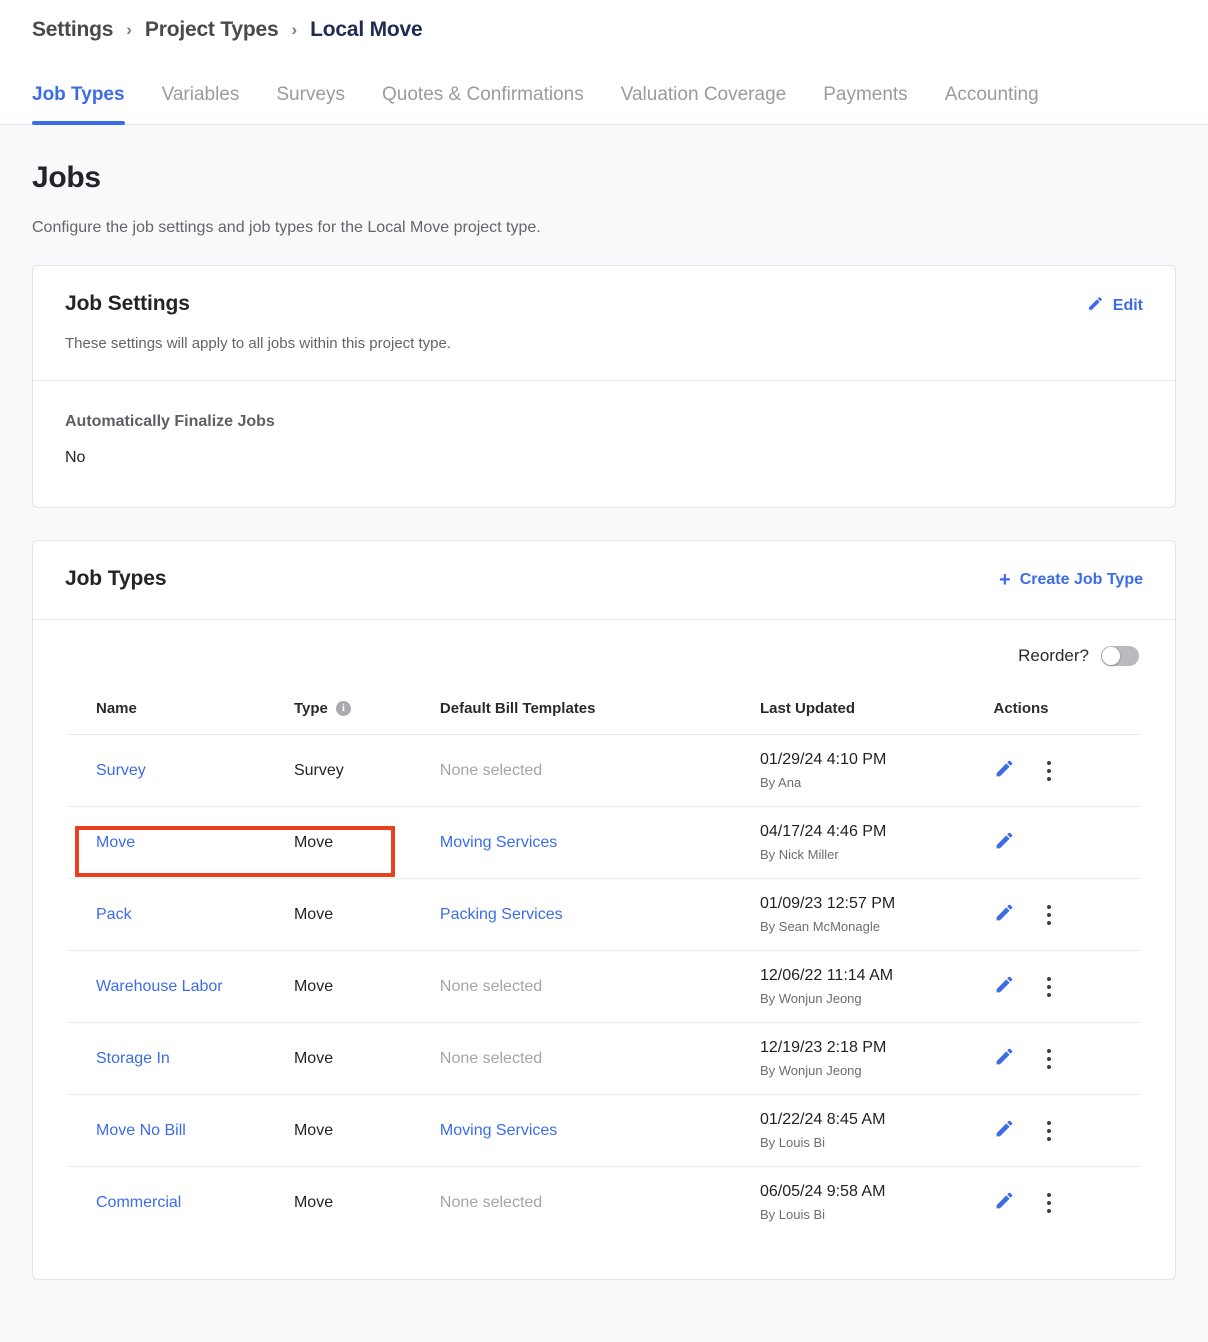  What do you see at coordinates (133, 1058) in the screenshot?
I see `job-type-link: Storage In` at bounding box center [133, 1058].